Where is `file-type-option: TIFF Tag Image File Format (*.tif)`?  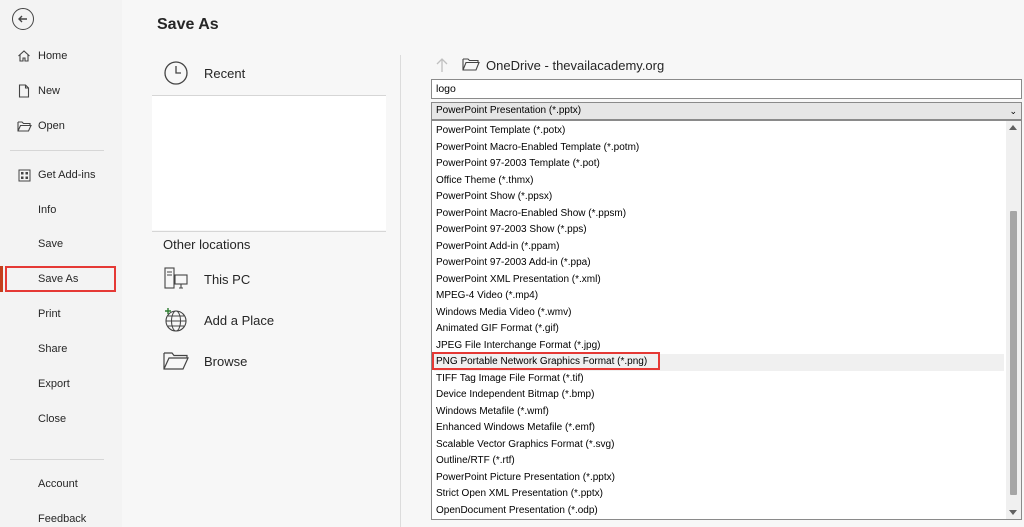
file-type-option: TIFF Tag Image File Format (*.tif) is located at coordinates (719, 379).